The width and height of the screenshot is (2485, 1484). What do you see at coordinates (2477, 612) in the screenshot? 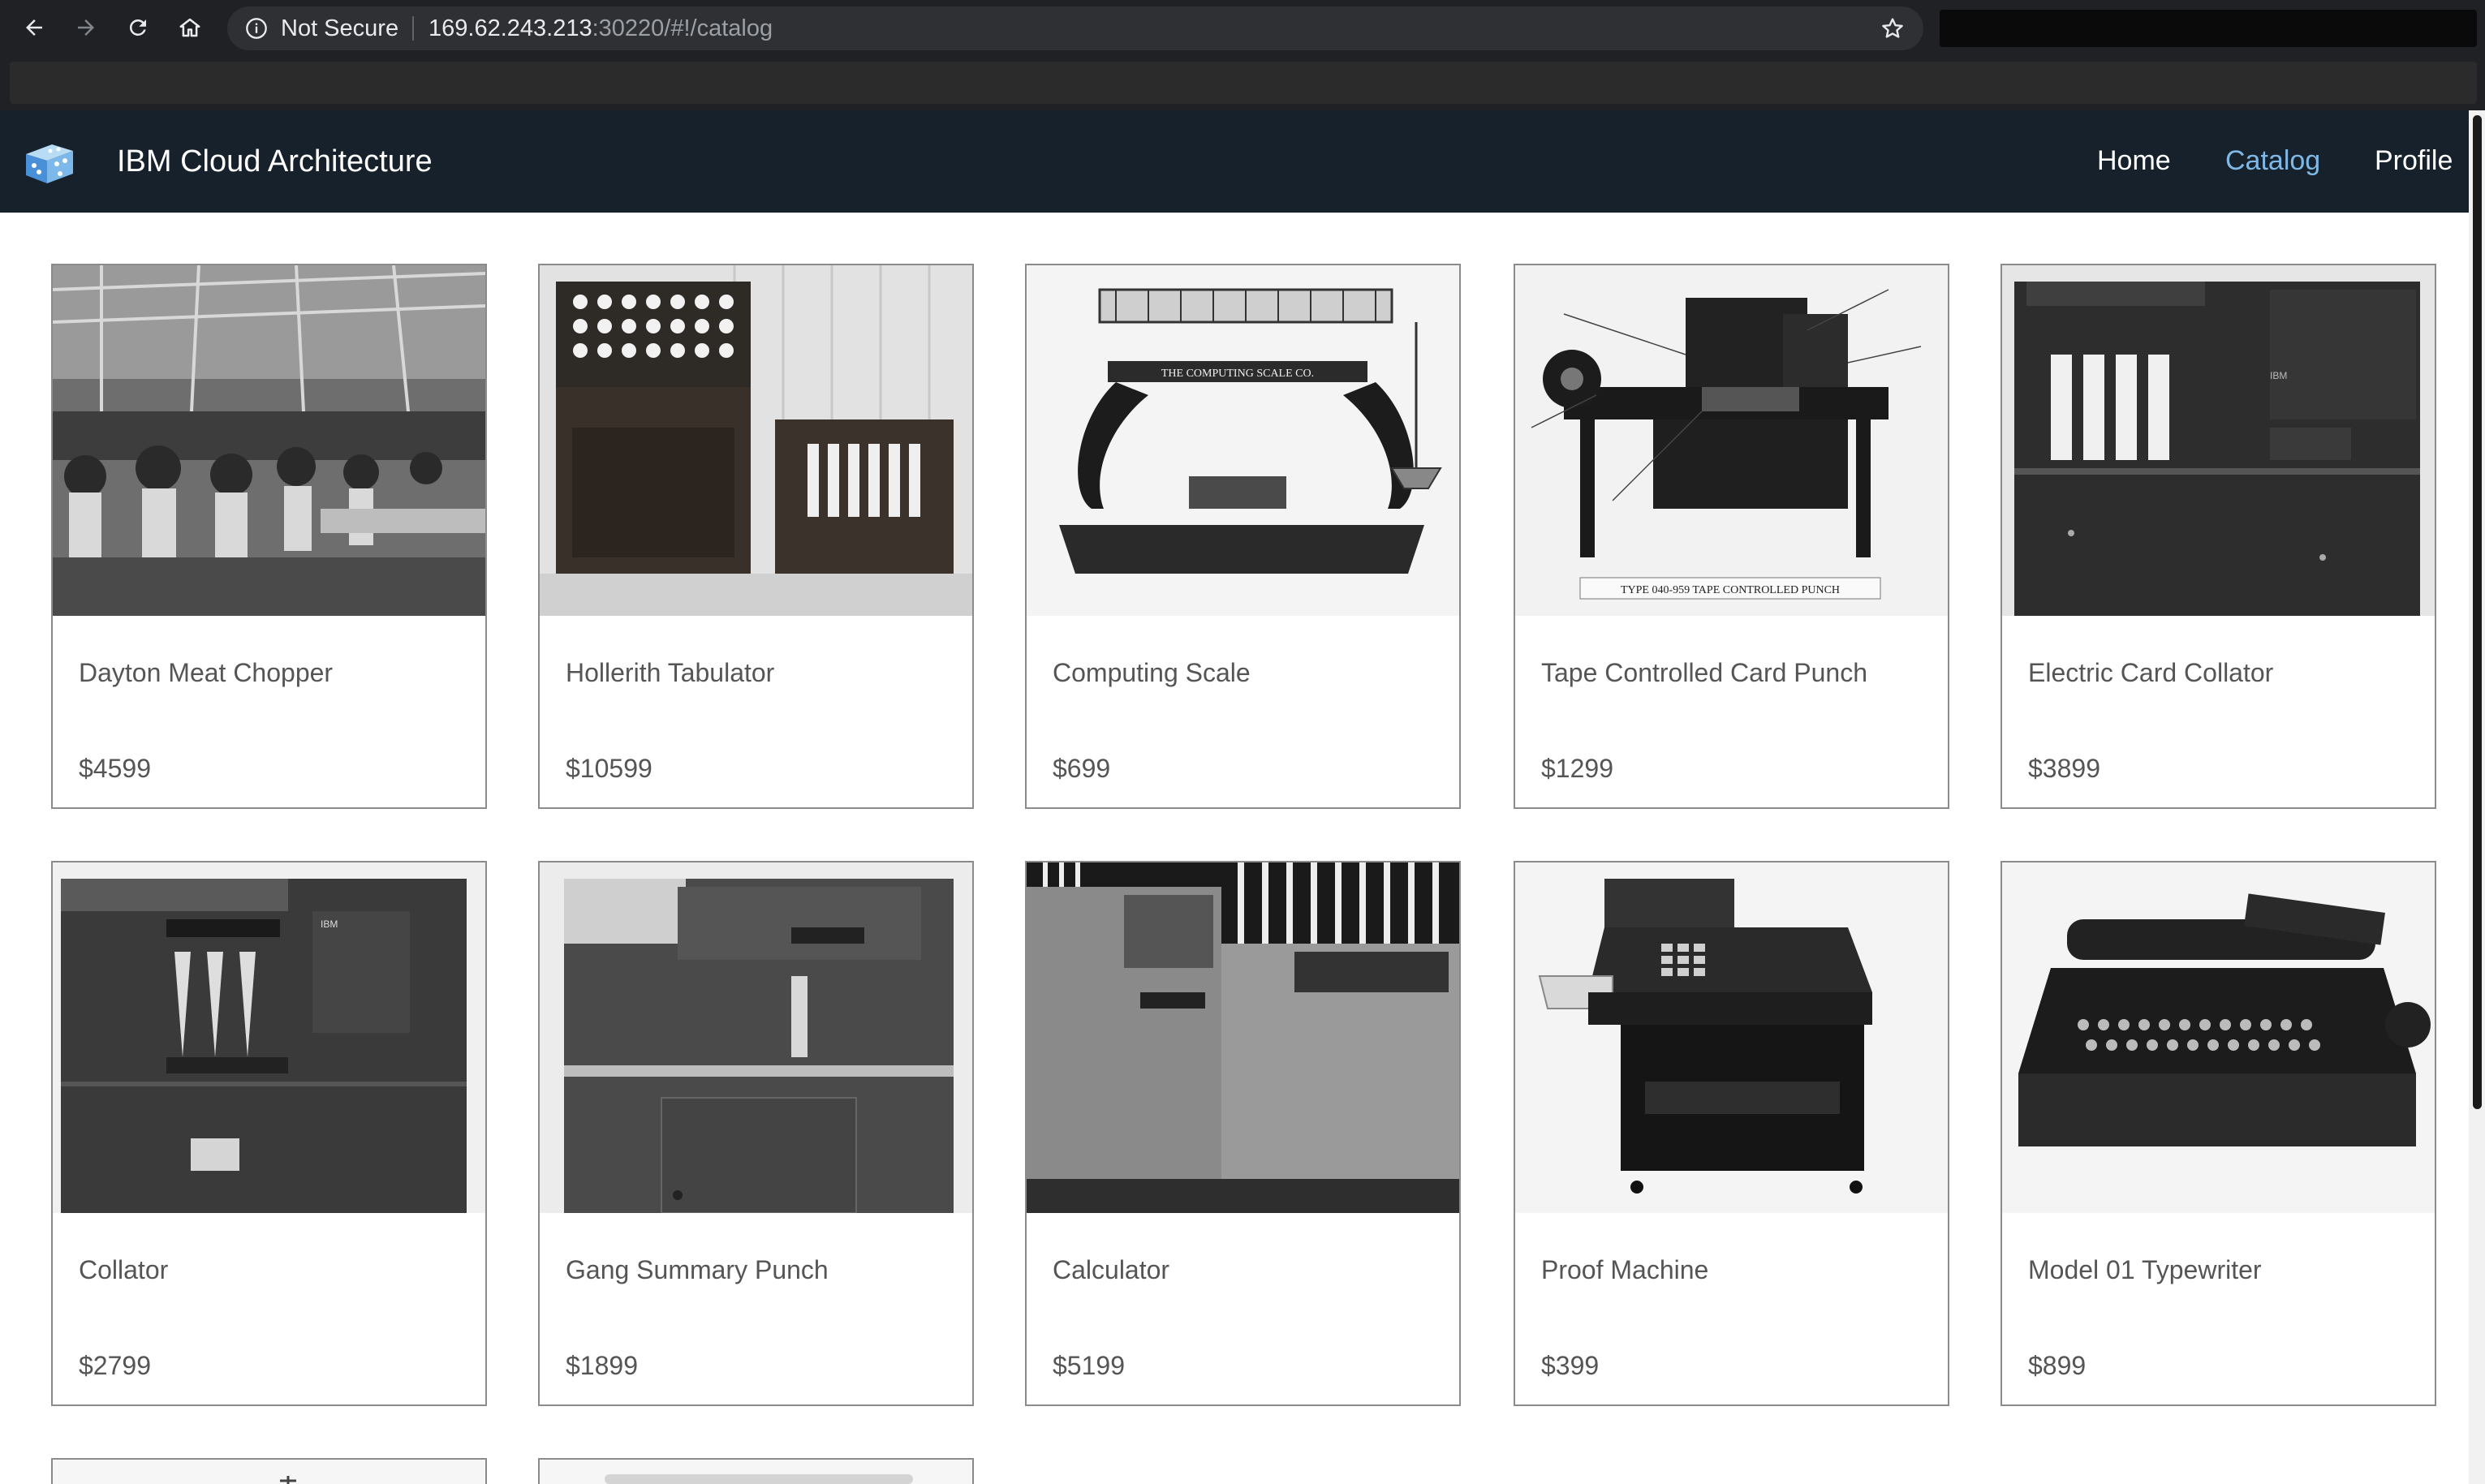
I see `page-scrollbar-thumb` at bounding box center [2477, 612].